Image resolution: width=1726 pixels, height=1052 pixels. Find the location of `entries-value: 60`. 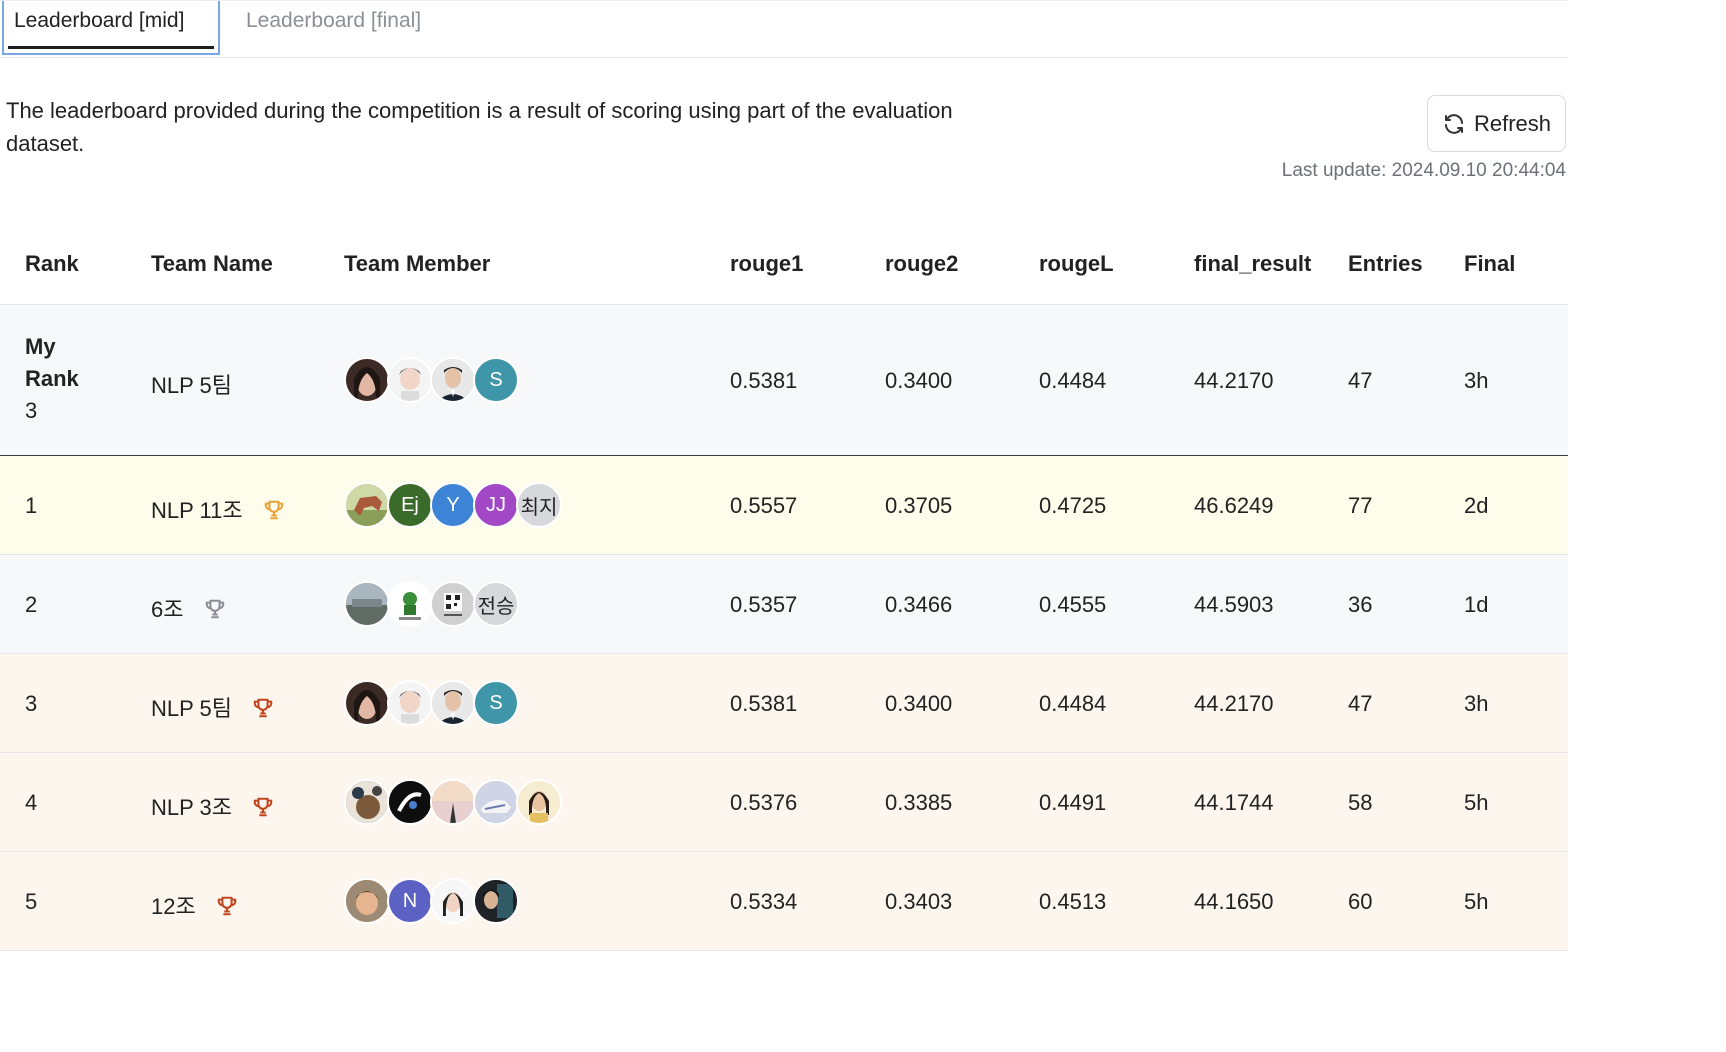

entries-value: 60 is located at coordinates (1360, 901).